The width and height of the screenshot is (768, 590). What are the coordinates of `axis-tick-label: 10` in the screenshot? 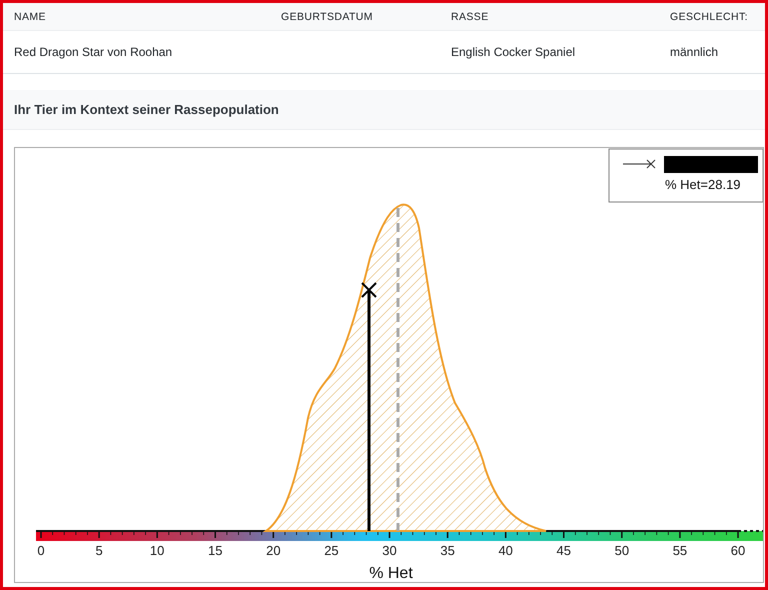 It's located at (157, 550).